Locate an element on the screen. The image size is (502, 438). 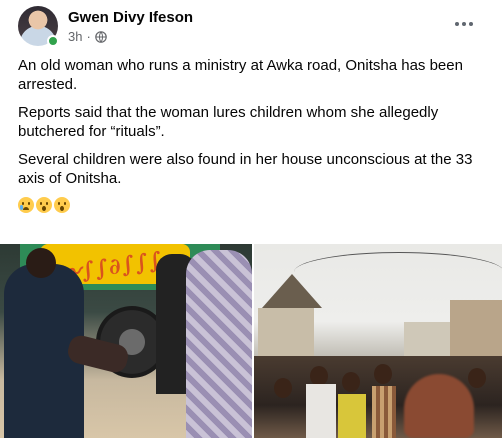
globe-icon is located at coordinates (101, 36).